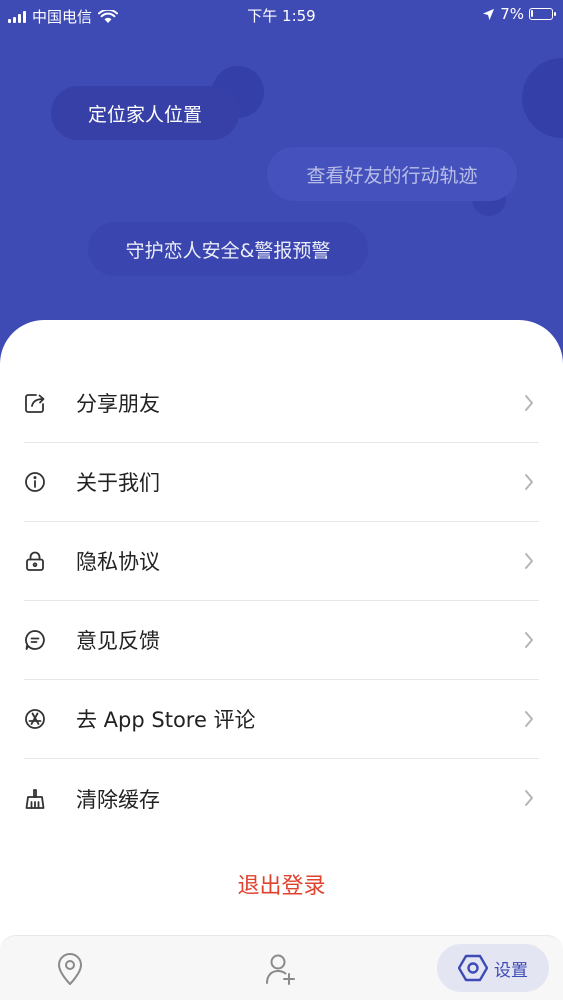 The height and width of the screenshot is (1000, 563). What do you see at coordinates (42, 640) in the screenshot?
I see `feedback-icon` at bounding box center [42, 640].